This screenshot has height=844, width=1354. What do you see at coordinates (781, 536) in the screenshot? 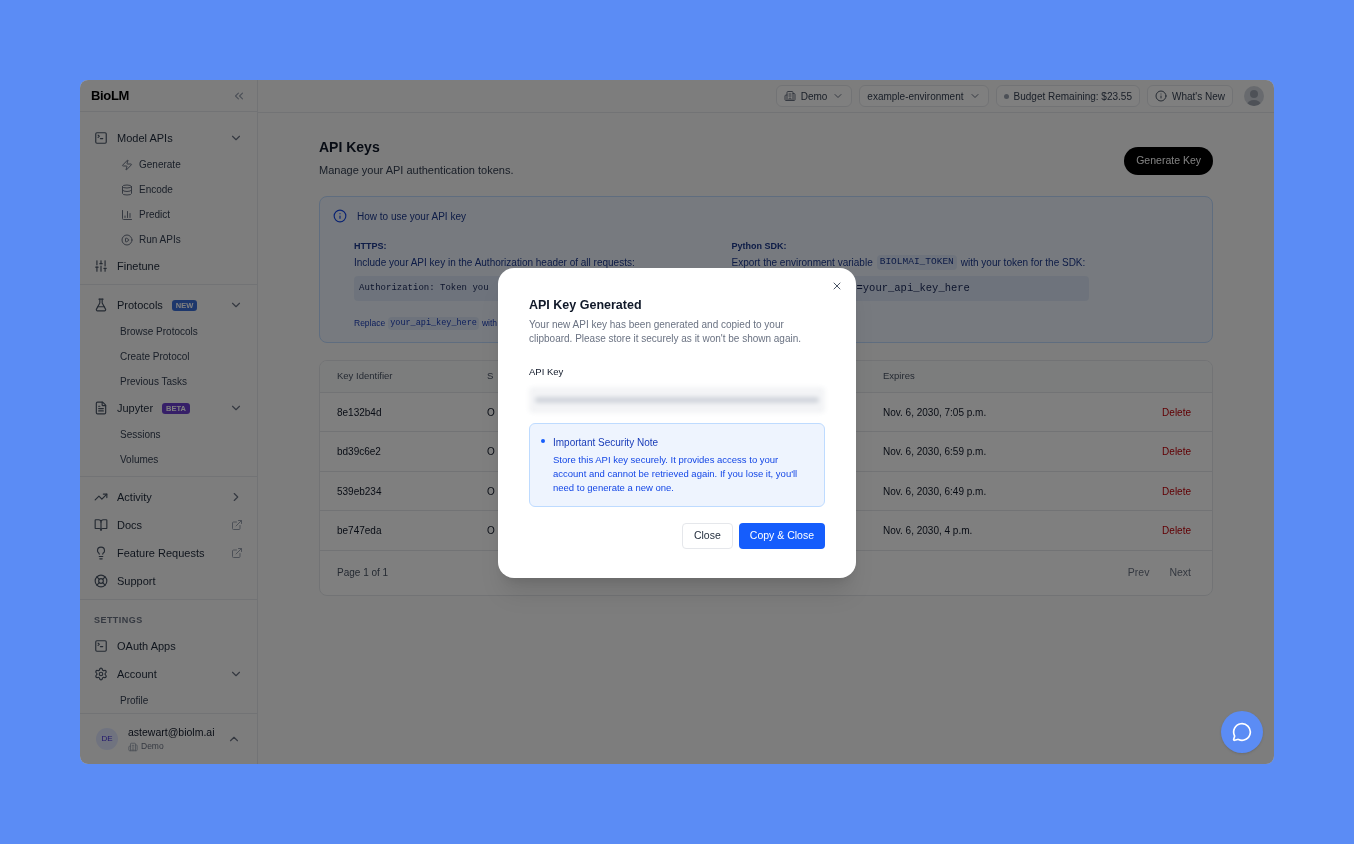
I see `copy-close-button: Copy & Close` at bounding box center [781, 536].